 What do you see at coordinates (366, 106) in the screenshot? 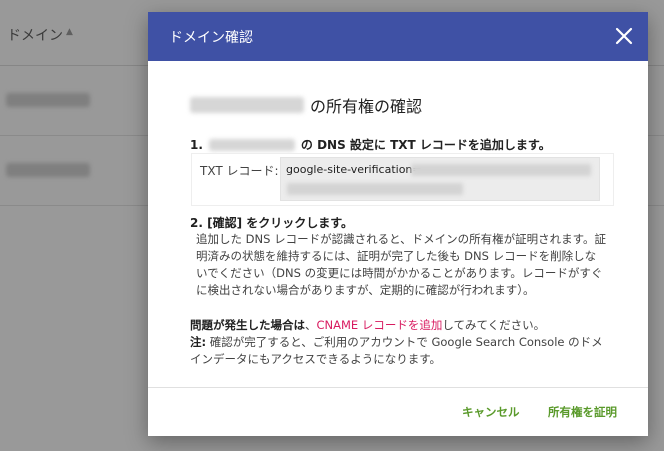
I see `heading-text: の所有権の確認` at bounding box center [366, 106].